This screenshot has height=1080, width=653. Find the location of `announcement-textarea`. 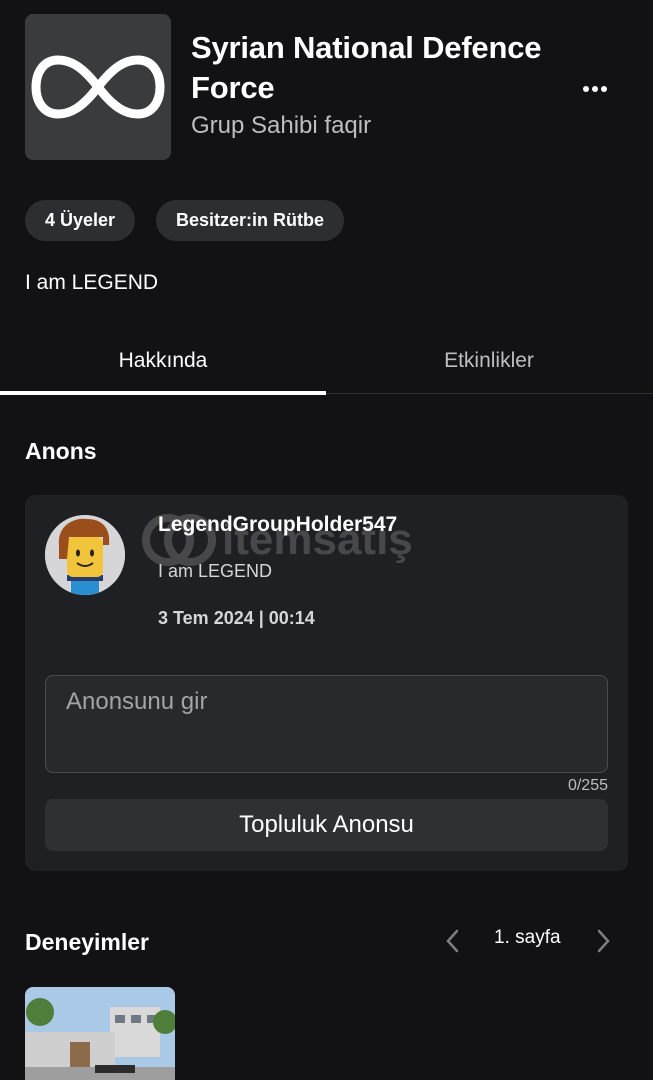

announcement-textarea is located at coordinates (326, 724).